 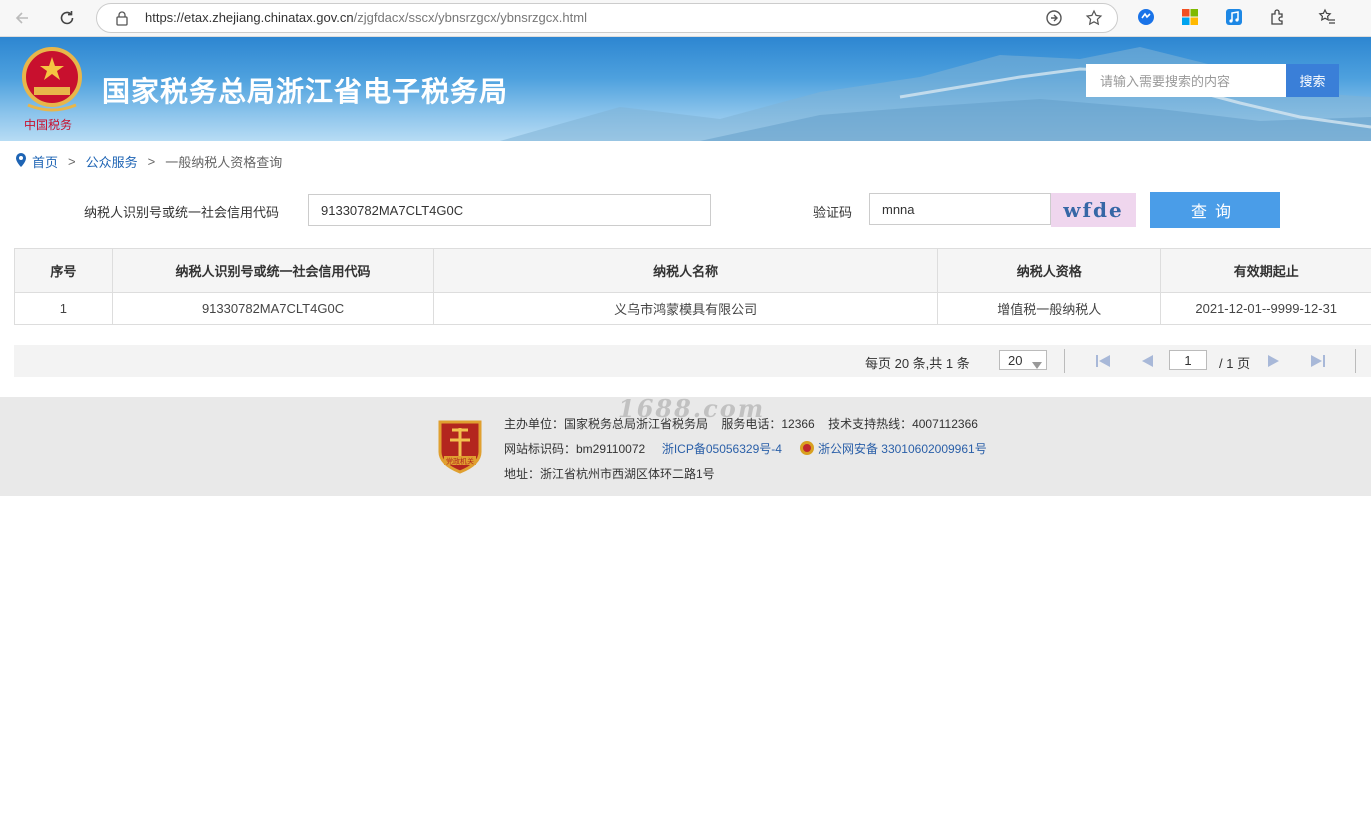 What do you see at coordinates (21, 161) in the screenshot?
I see `location-pin-icon` at bounding box center [21, 161].